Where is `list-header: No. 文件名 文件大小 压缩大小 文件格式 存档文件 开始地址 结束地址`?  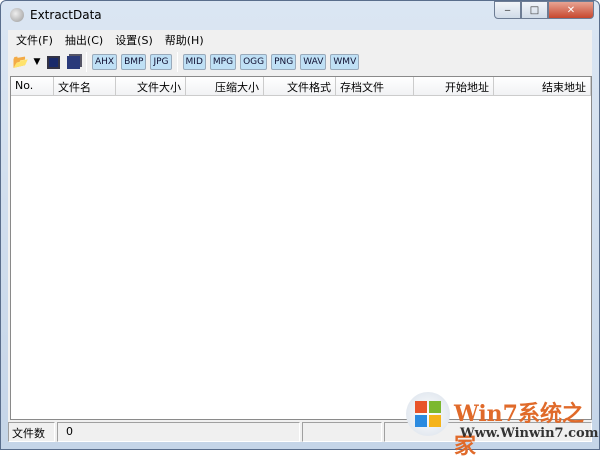
list-header: No. 文件名 文件大小 压缩大小 文件格式 存档文件 开始地址 结束地址 is located at coordinates (301, 86).